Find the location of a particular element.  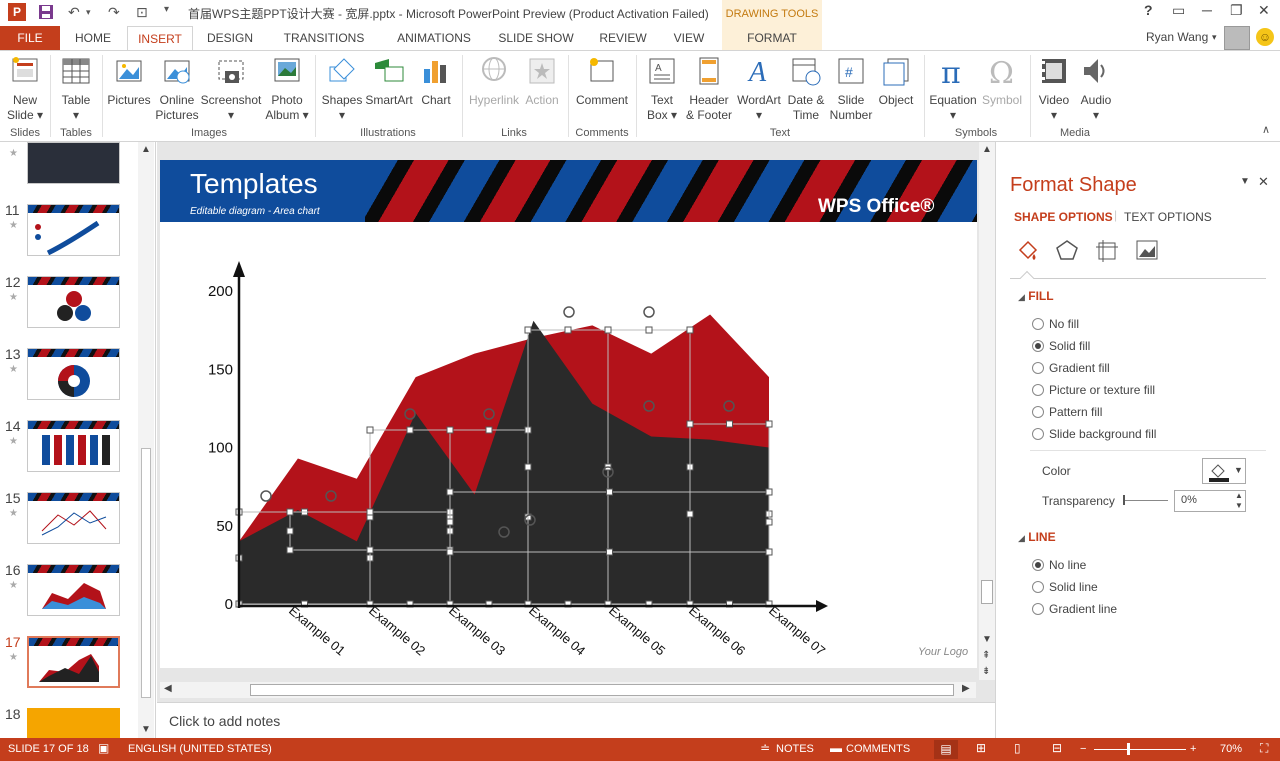

undo-dropdown-icon: ▾ is located at coordinates (88, 12).